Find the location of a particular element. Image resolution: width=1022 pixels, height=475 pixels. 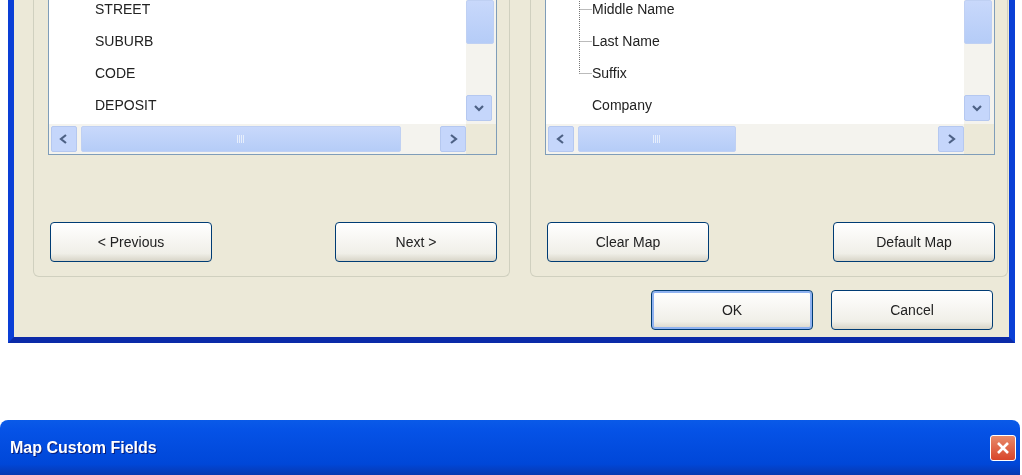

window-title: Map Custom Fields is located at coordinates (83, 447).